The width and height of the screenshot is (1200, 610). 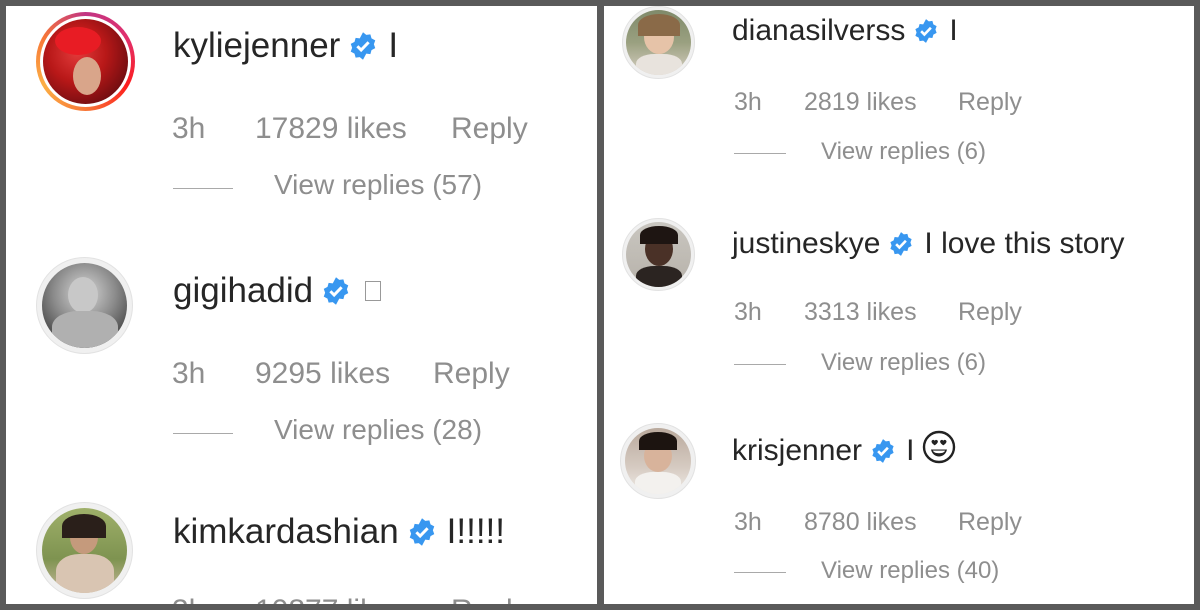 I want to click on username: krisjenner, so click(x=797, y=451).